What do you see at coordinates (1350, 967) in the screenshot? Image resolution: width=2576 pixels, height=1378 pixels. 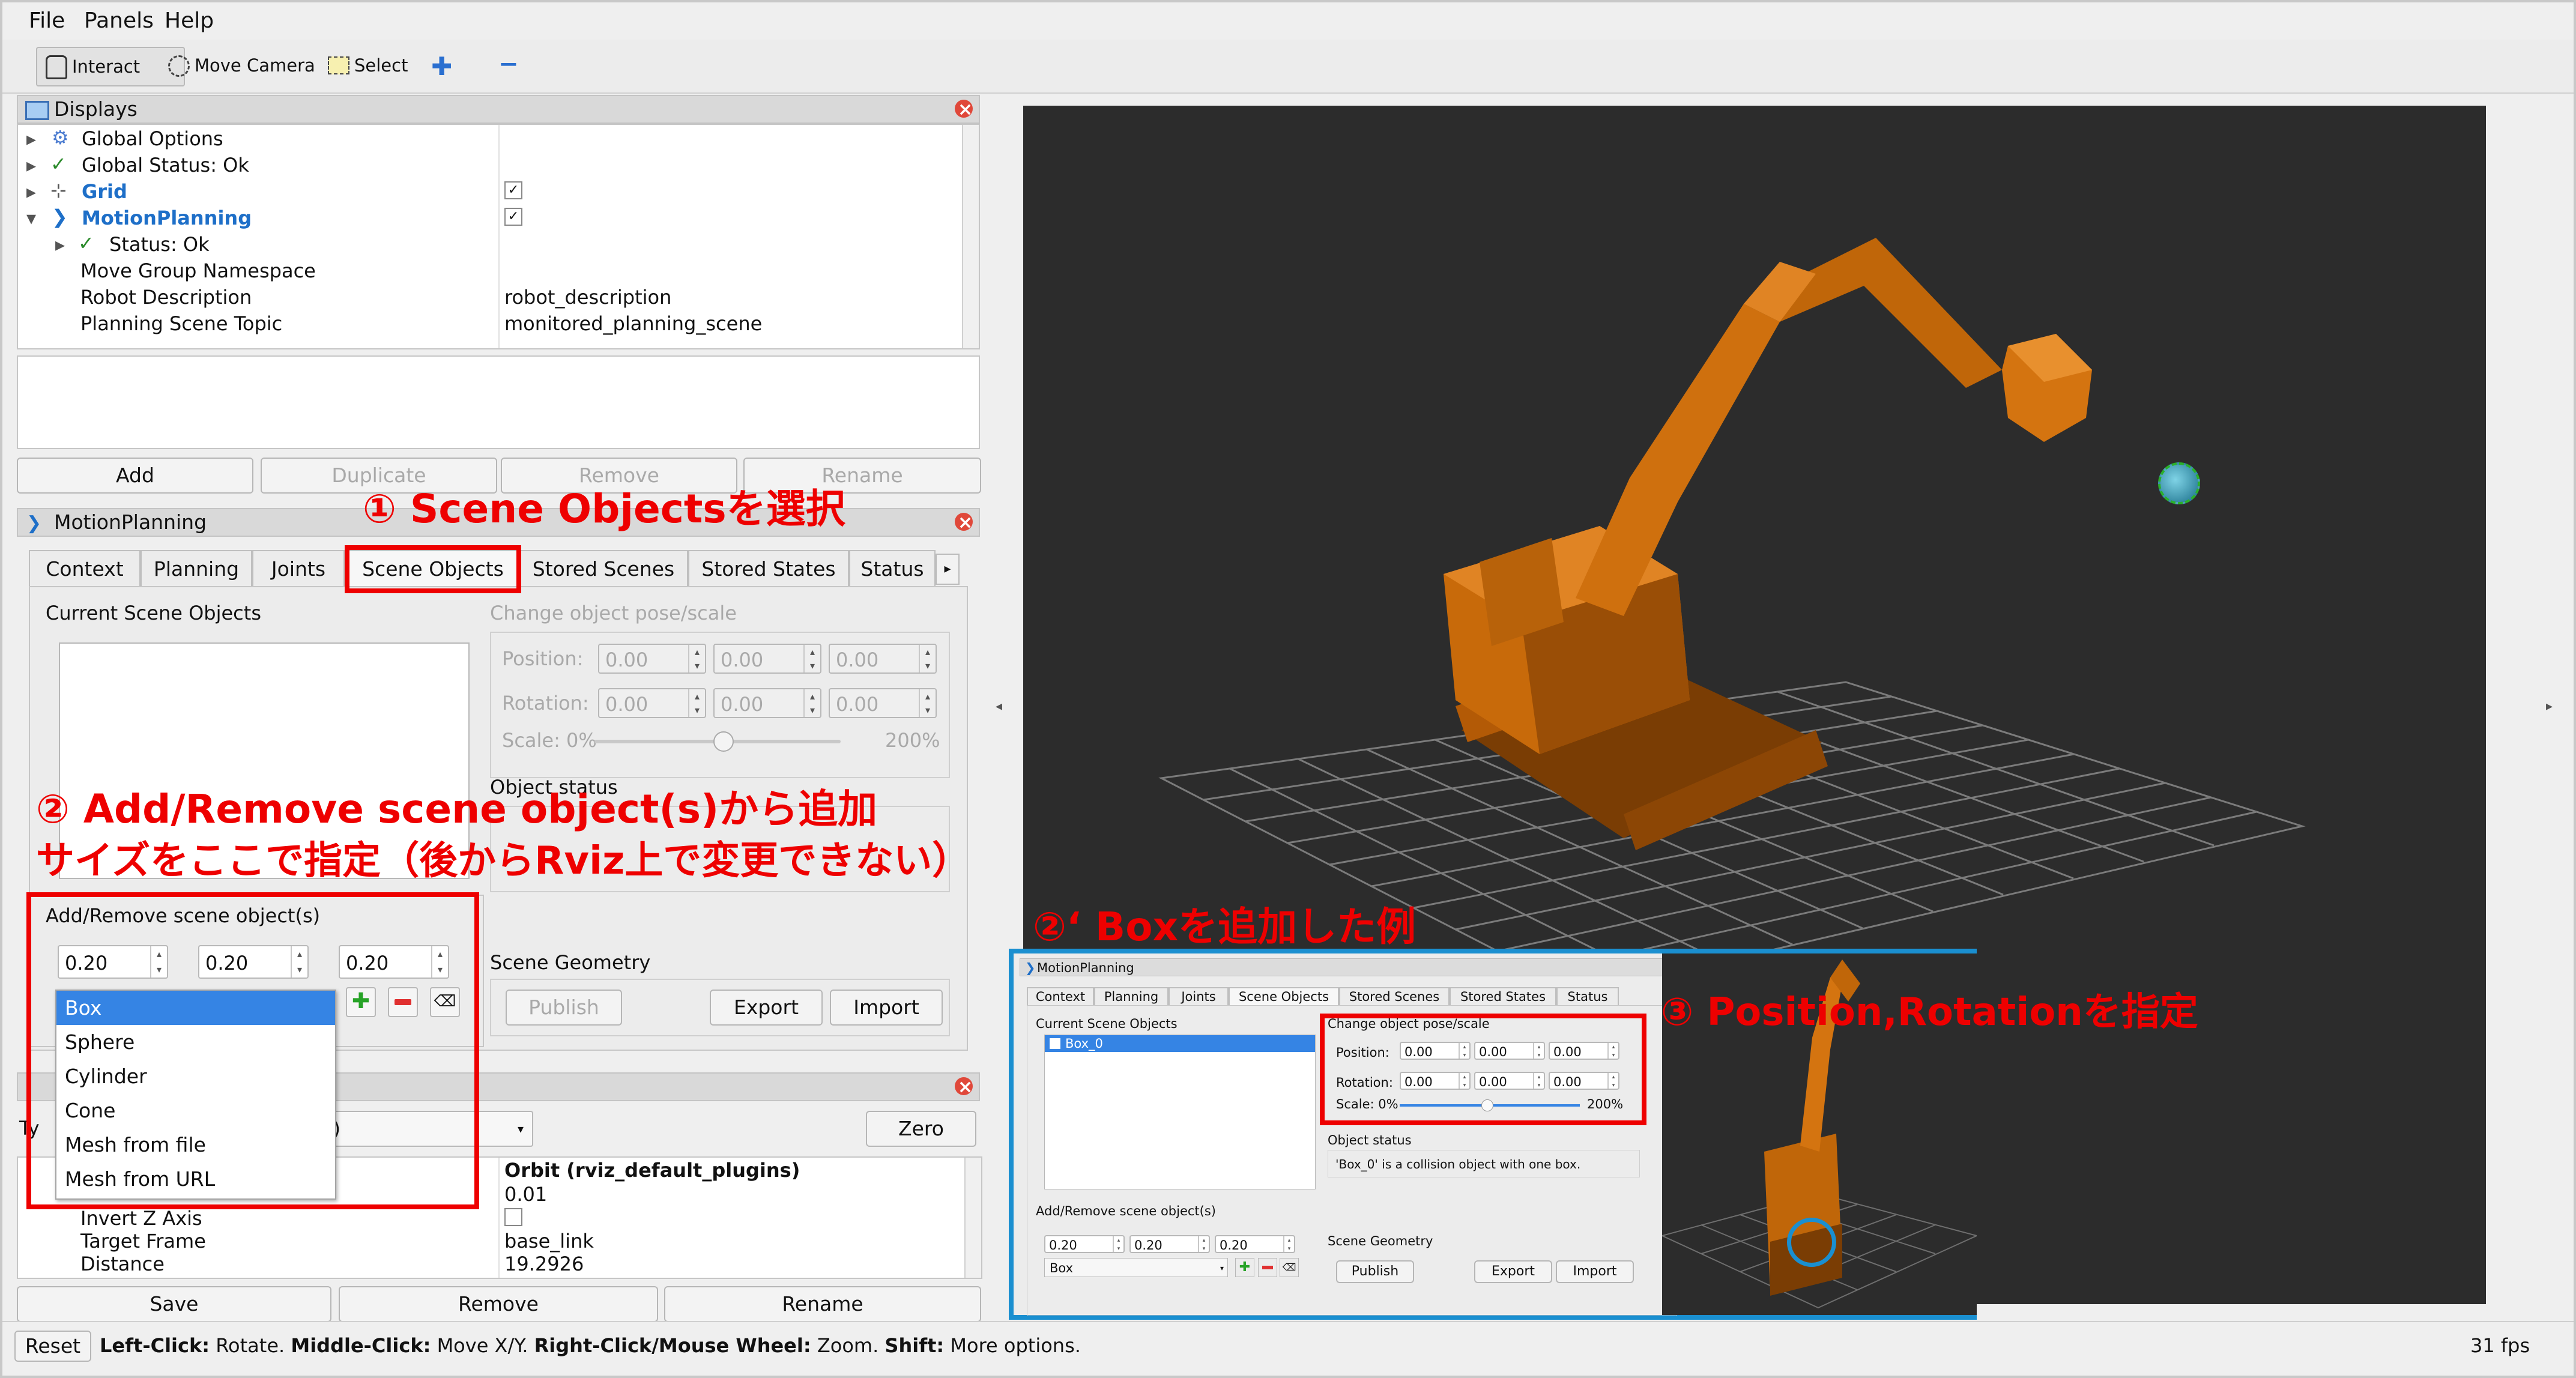 I see `inset-header: ❯ MotionPlanning` at bounding box center [1350, 967].